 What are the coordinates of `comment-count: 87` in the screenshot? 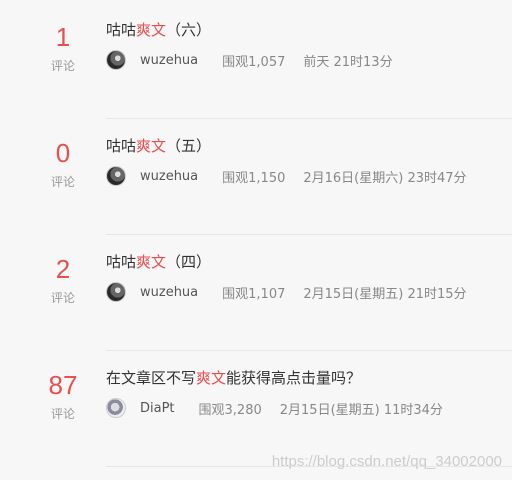 It's located at (63, 385).